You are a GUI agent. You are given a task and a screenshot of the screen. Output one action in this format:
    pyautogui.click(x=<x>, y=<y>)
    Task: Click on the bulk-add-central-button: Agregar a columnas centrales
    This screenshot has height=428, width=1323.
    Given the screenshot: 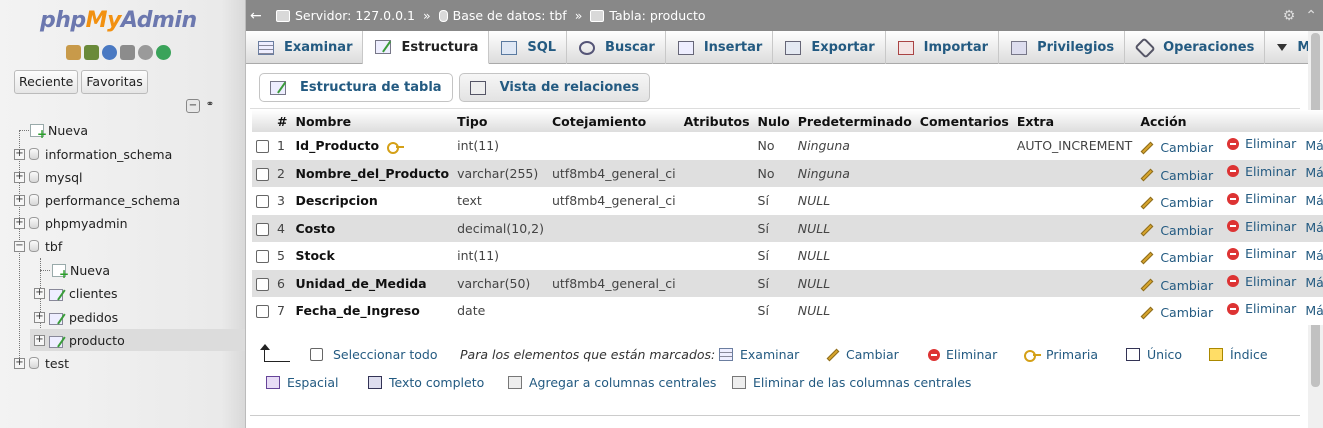 What is the action you would take?
    pyautogui.click(x=612, y=382)
    